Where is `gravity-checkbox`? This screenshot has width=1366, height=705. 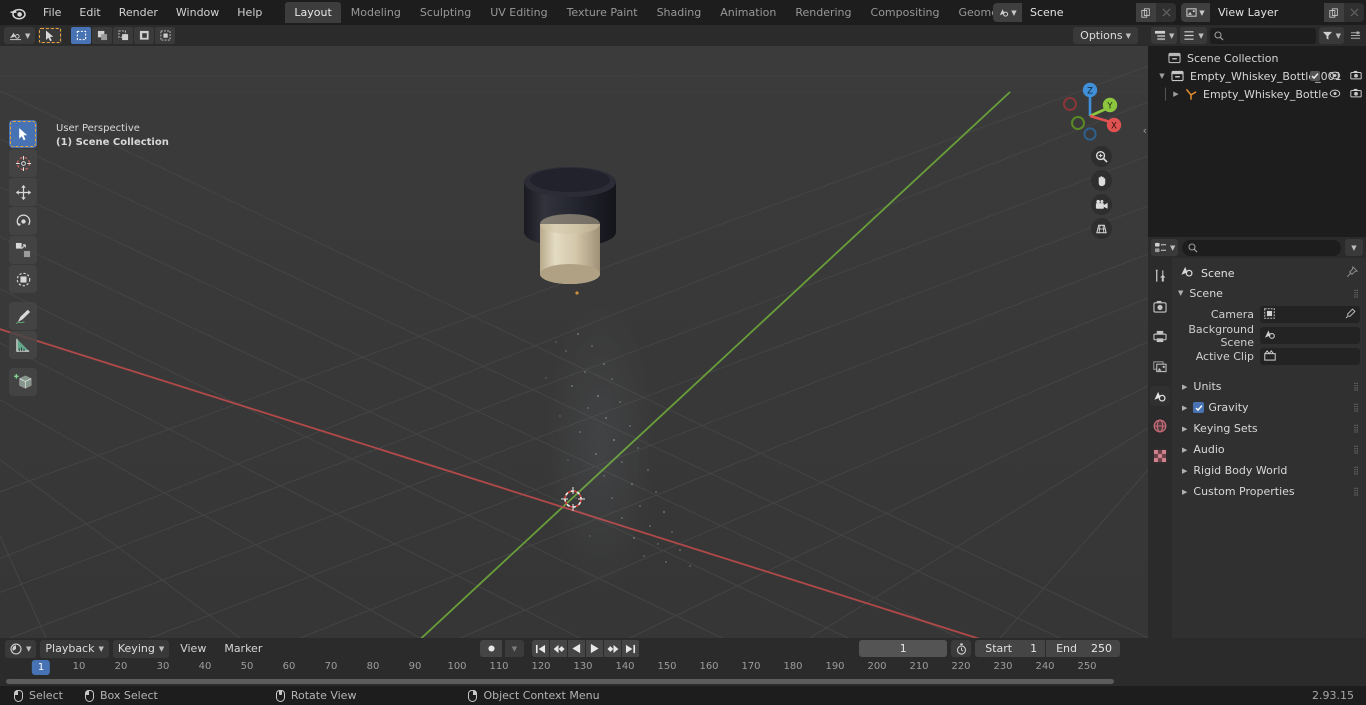 gravity-checkbox is located at coordinates (1199, 407).